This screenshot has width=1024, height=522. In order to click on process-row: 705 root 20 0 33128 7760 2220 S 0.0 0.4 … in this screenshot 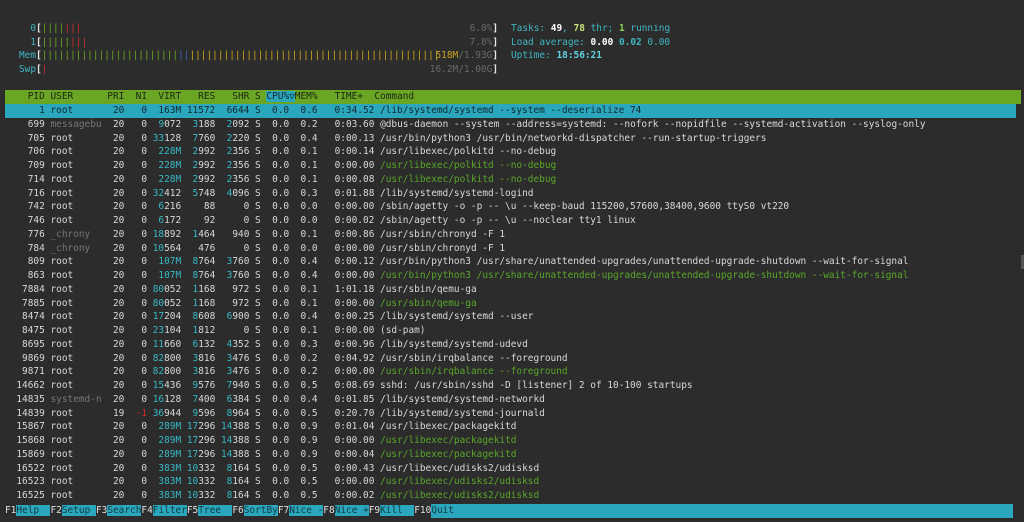, I will do `click(386, 139)`.